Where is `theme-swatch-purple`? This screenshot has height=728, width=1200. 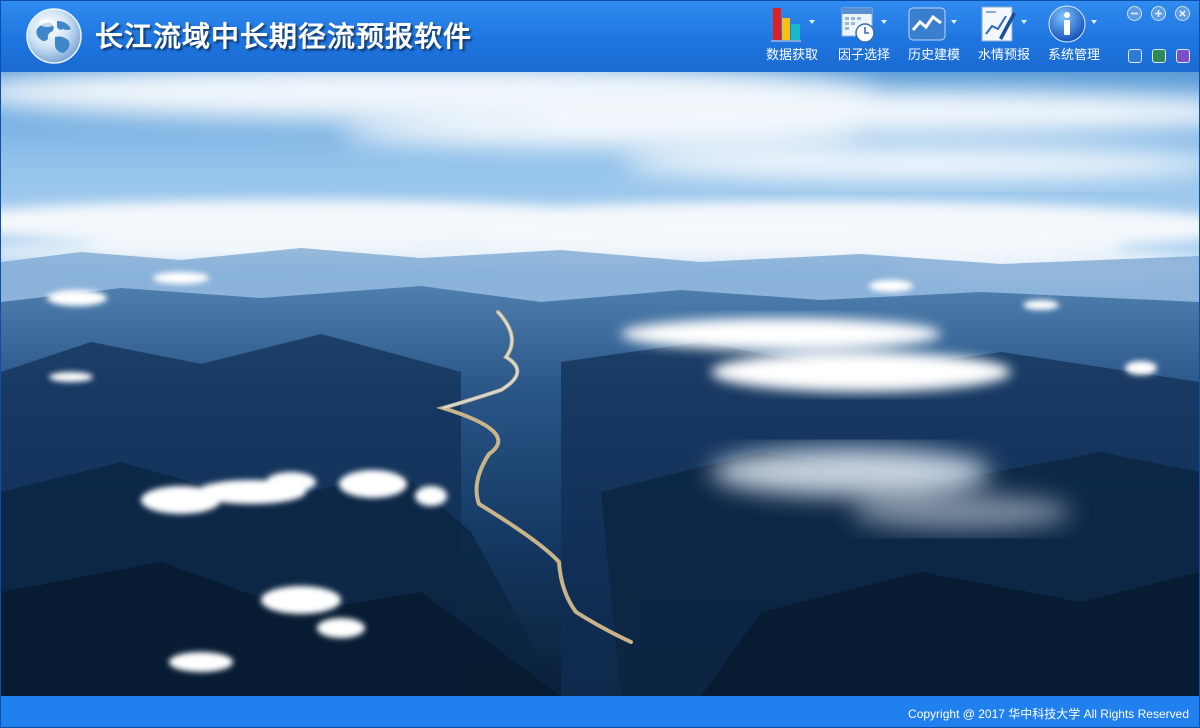 theme-swatch-purple is located at coordinates (1183, 56).